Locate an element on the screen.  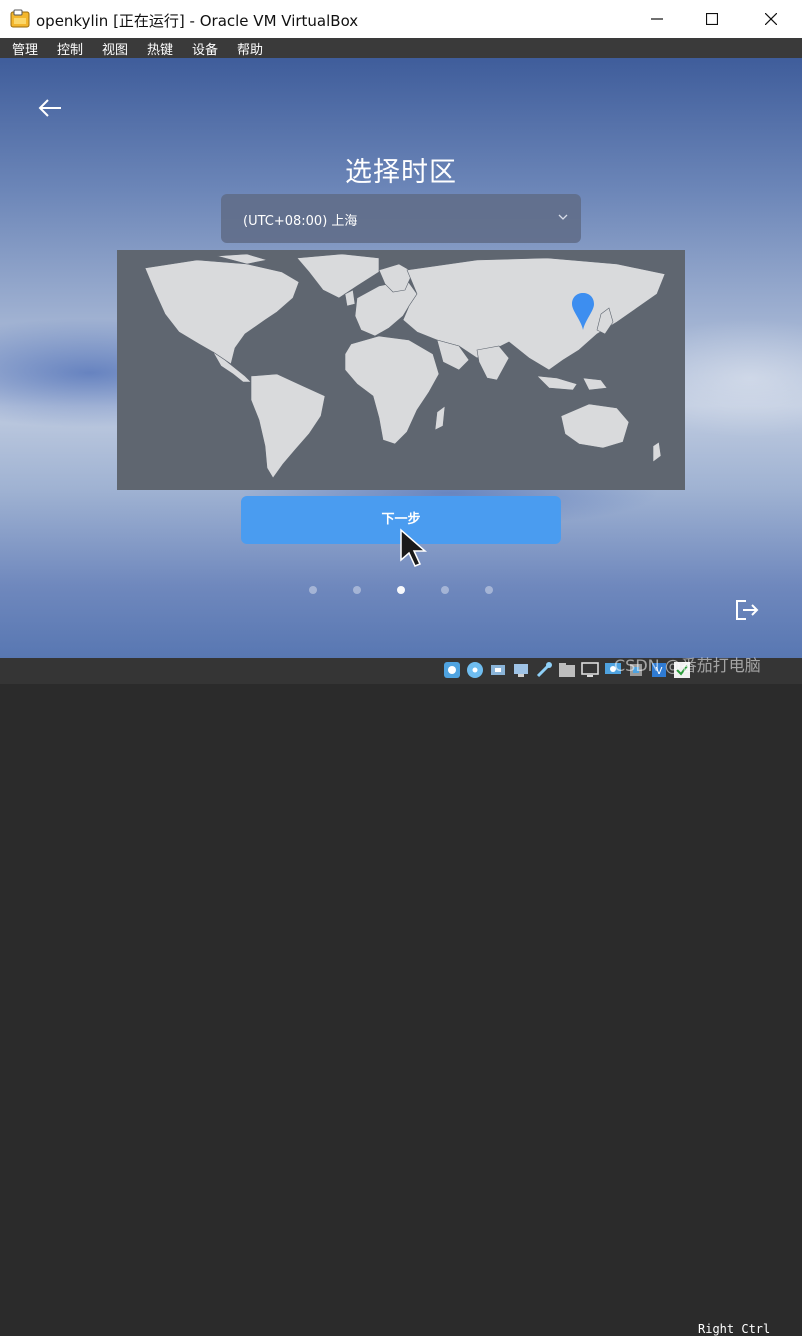
world-map-graphic is located at coordinates (405, 366).